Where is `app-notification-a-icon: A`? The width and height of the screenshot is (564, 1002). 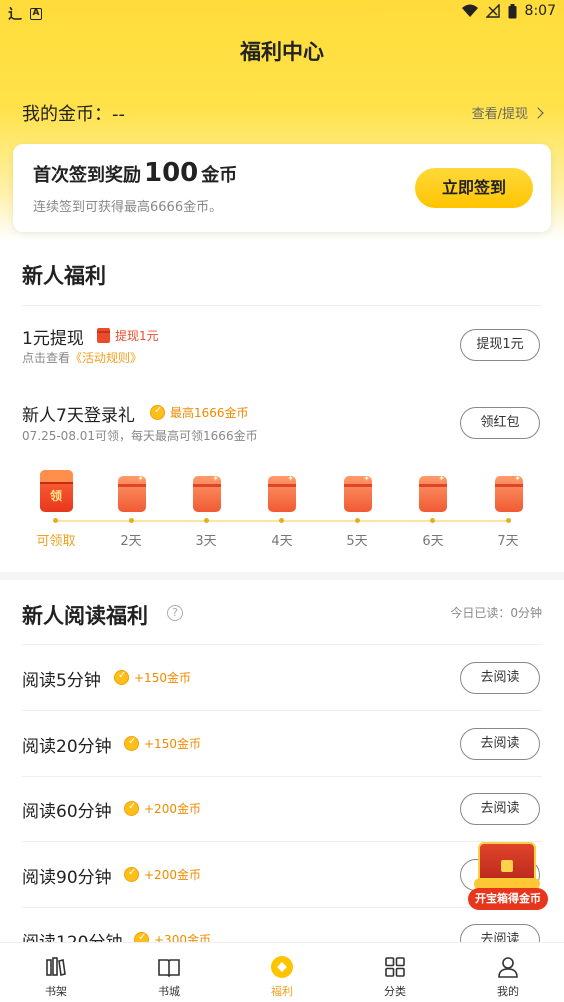
app-notification-a-icon: A is located at coordinates (36, 14).